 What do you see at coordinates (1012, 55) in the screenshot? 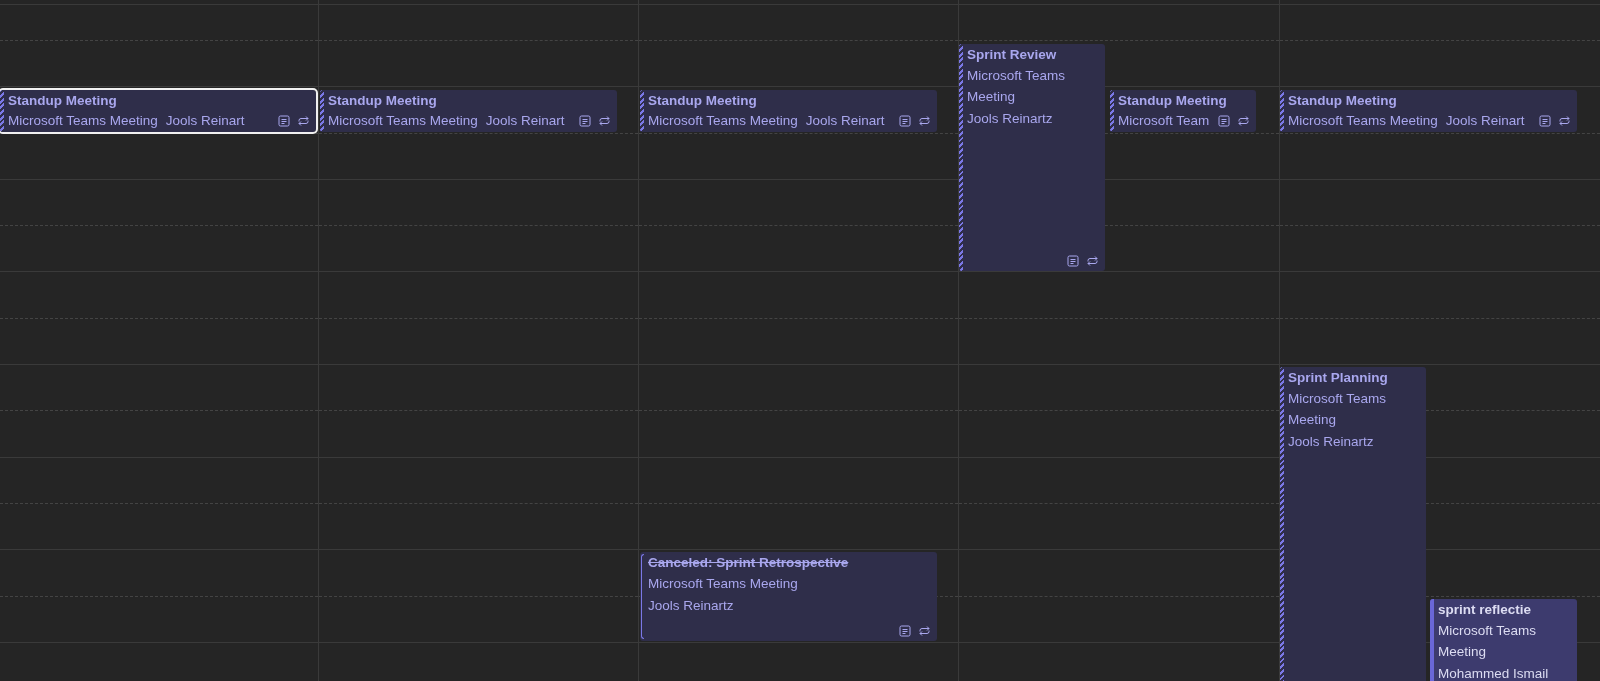
I see `event-title: Sprint Review` at bounding box center [1012, 55].